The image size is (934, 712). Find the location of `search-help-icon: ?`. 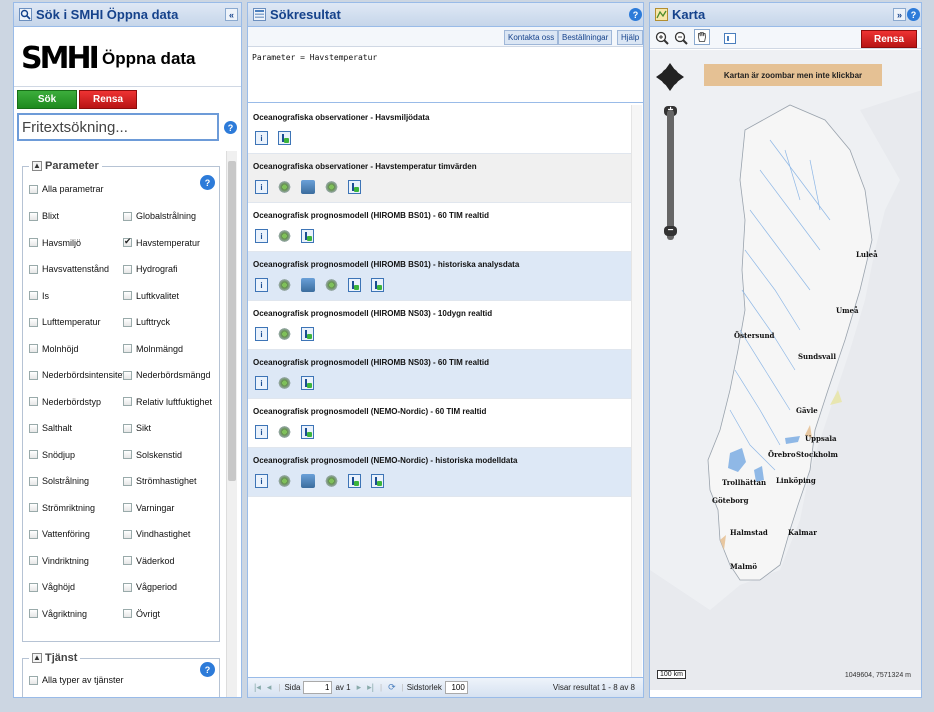

search-help-icon: ? is located at coordinates (230, 127).